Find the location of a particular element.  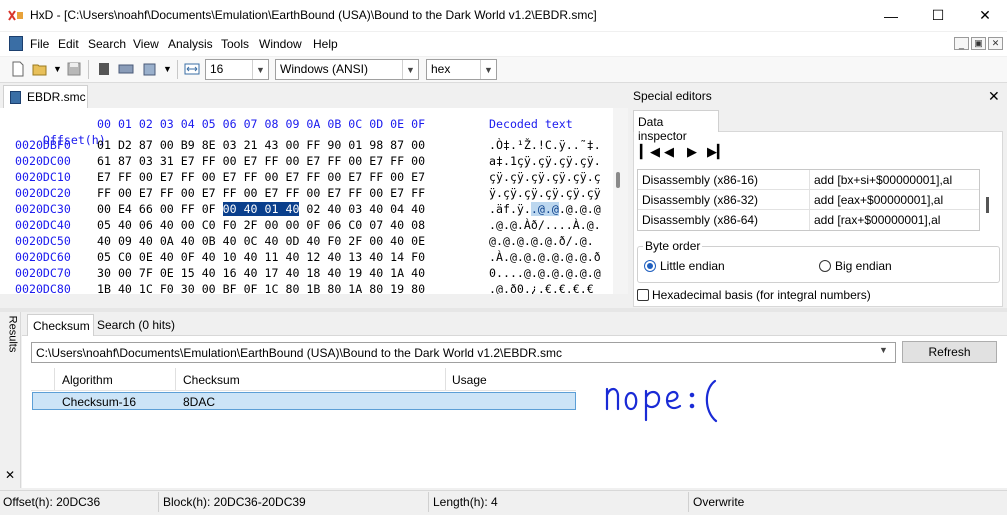

decoded-text: ÿ.çÿ.çÿ.çÿ.çÿ.çÿ is located at coordinates (545, 193).